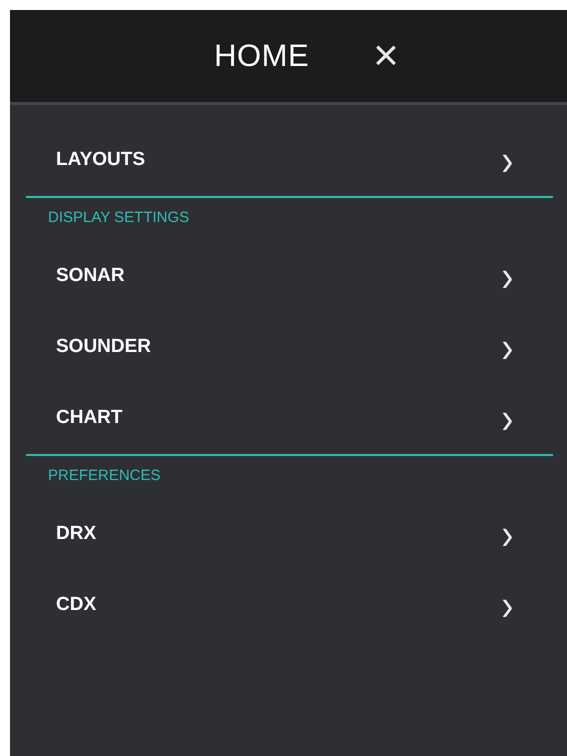 The height and width of the screenshot is (756, 567). I want to click on menu-item: CHART ›, so click(288, 418).